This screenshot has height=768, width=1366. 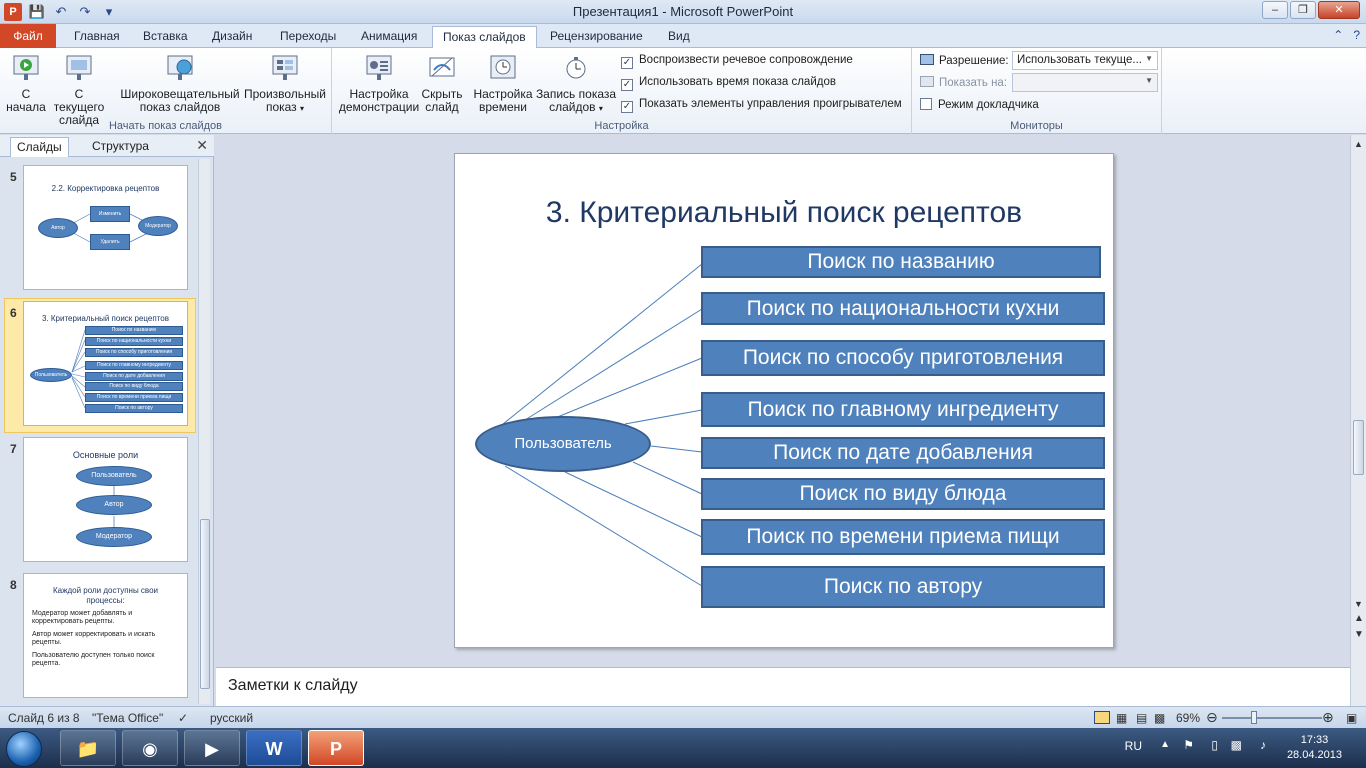 What do you see at coordinates (737, 61) in the screenshot?
I see `narration-checkbox: ✓ Воспроизвести речевое сопровождение` at bounding box center [737, 61].